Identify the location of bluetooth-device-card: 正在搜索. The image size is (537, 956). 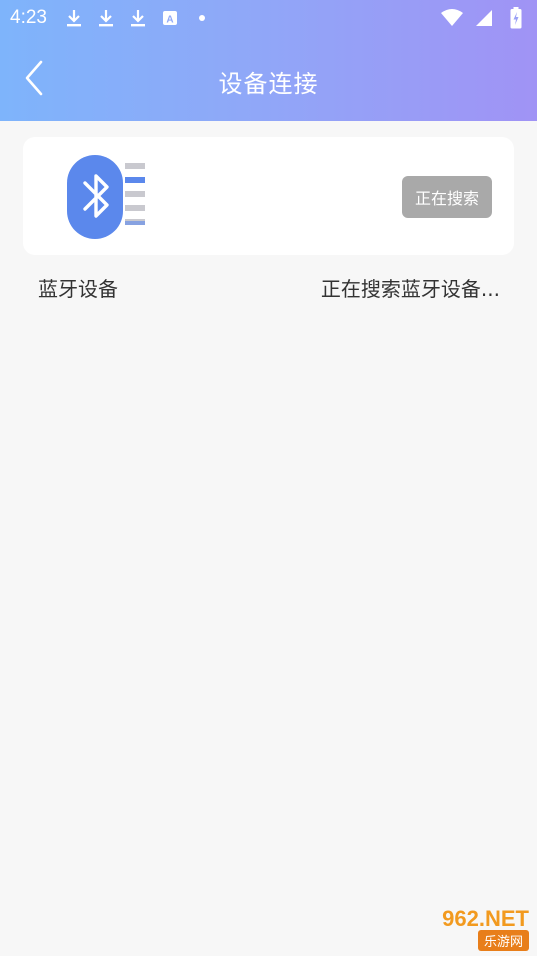
(268, 196).